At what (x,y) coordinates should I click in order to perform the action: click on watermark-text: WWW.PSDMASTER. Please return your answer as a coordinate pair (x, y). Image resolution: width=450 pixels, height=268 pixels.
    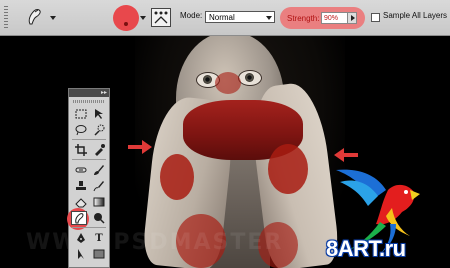
    Looking at the image, I should click on (155, 242).